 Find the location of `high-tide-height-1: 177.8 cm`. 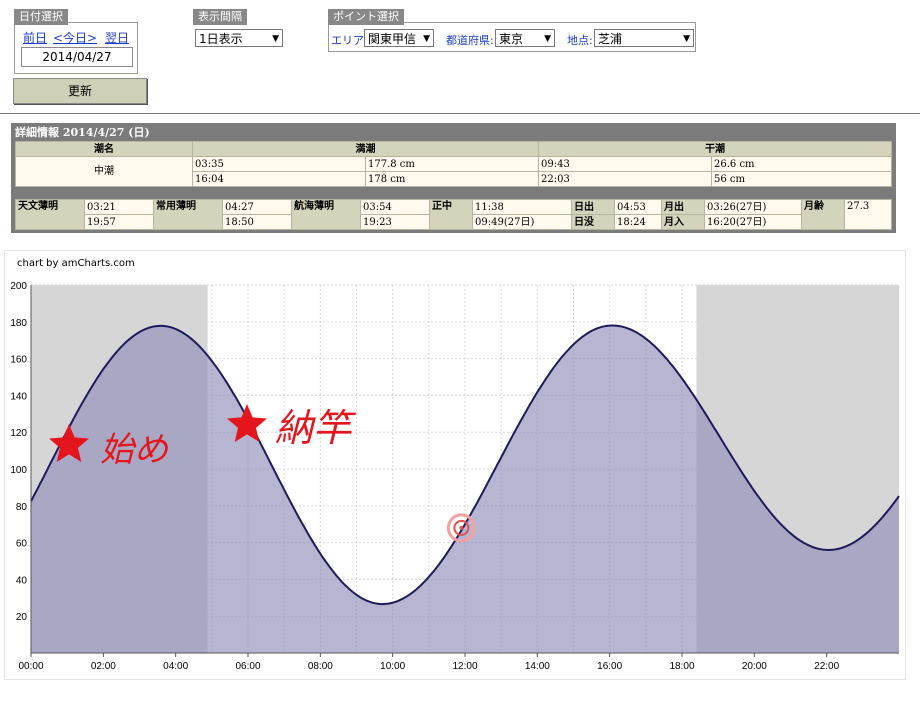

high-tide-height-1: 177.8 cm is located at coordinates (452, 164).